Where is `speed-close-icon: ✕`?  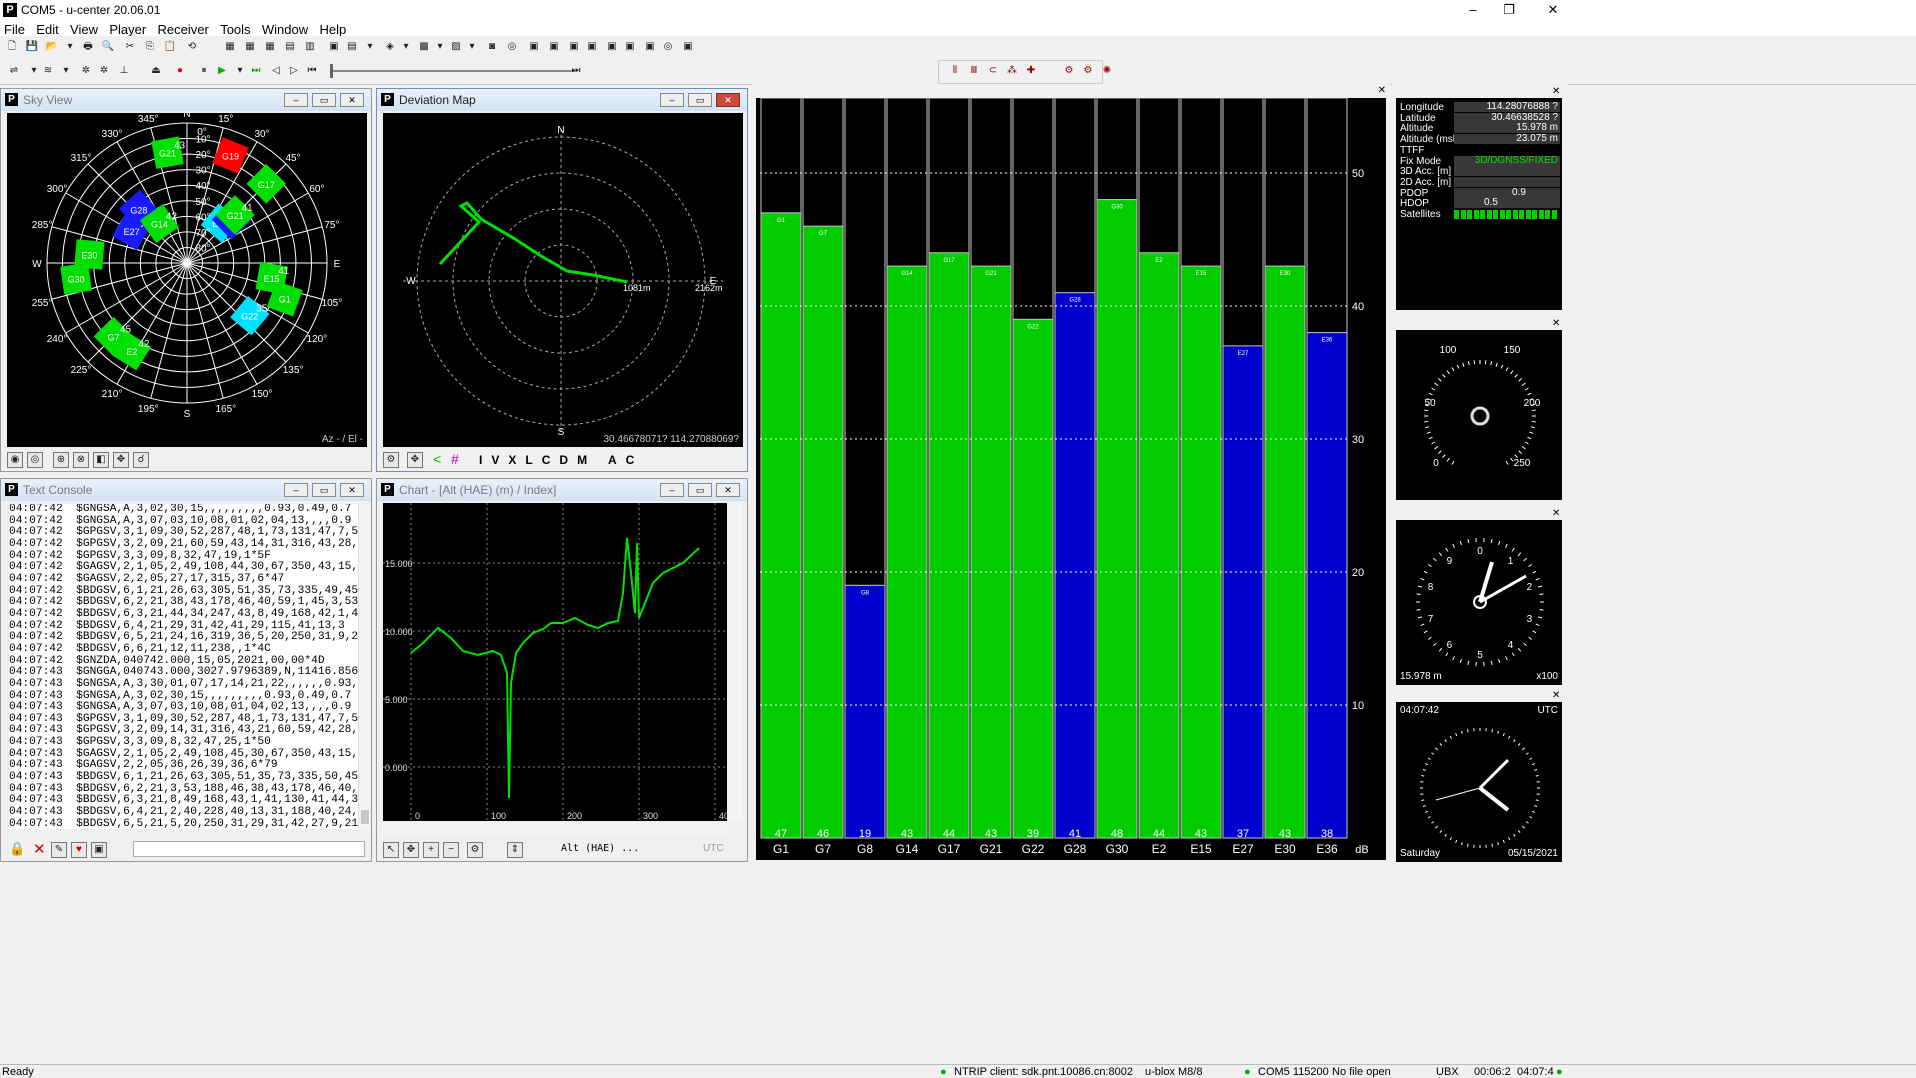 speed-close-icon: ✕ is located at coordinates (1556, 323).